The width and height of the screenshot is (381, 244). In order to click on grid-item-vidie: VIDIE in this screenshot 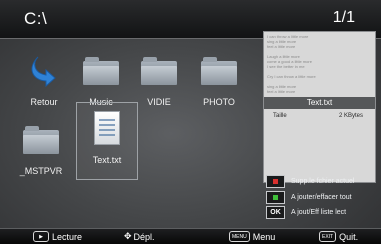, I will do `click(159, 82)`.